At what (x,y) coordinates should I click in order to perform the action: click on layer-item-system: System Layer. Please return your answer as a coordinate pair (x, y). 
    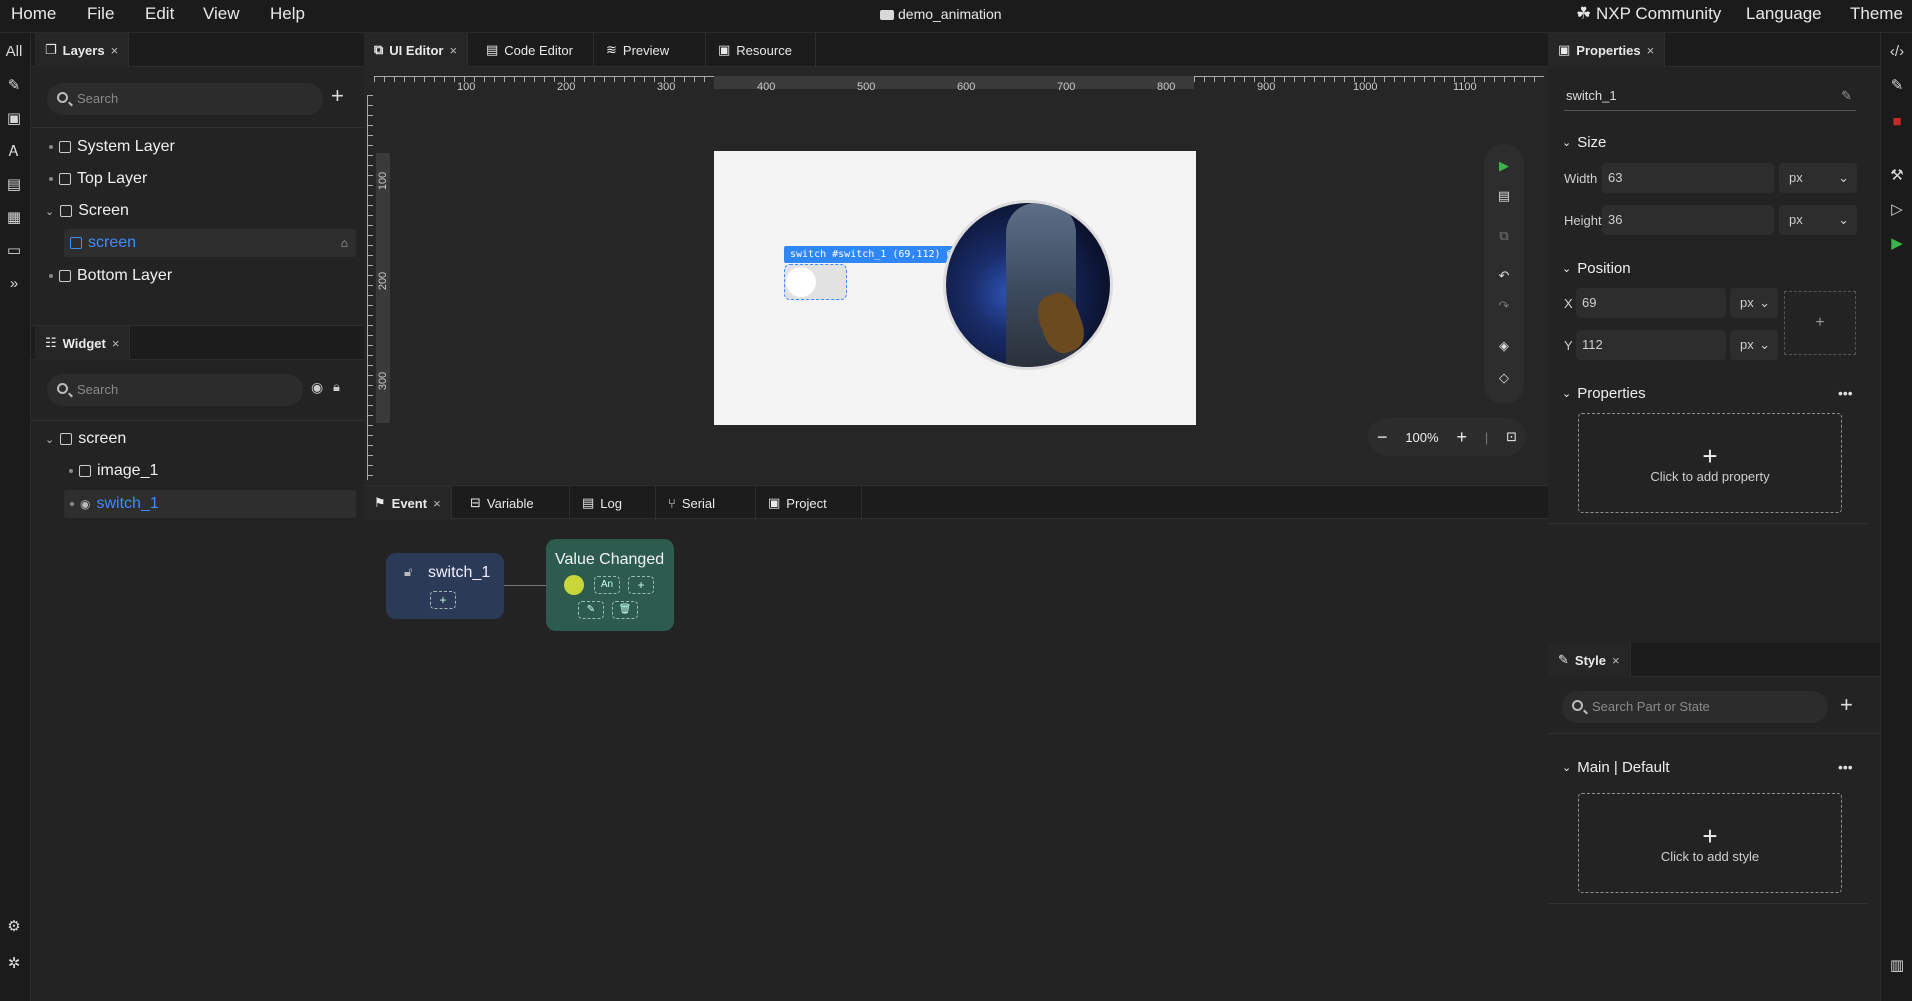
    Looking at the image, I should click on (112, 147).